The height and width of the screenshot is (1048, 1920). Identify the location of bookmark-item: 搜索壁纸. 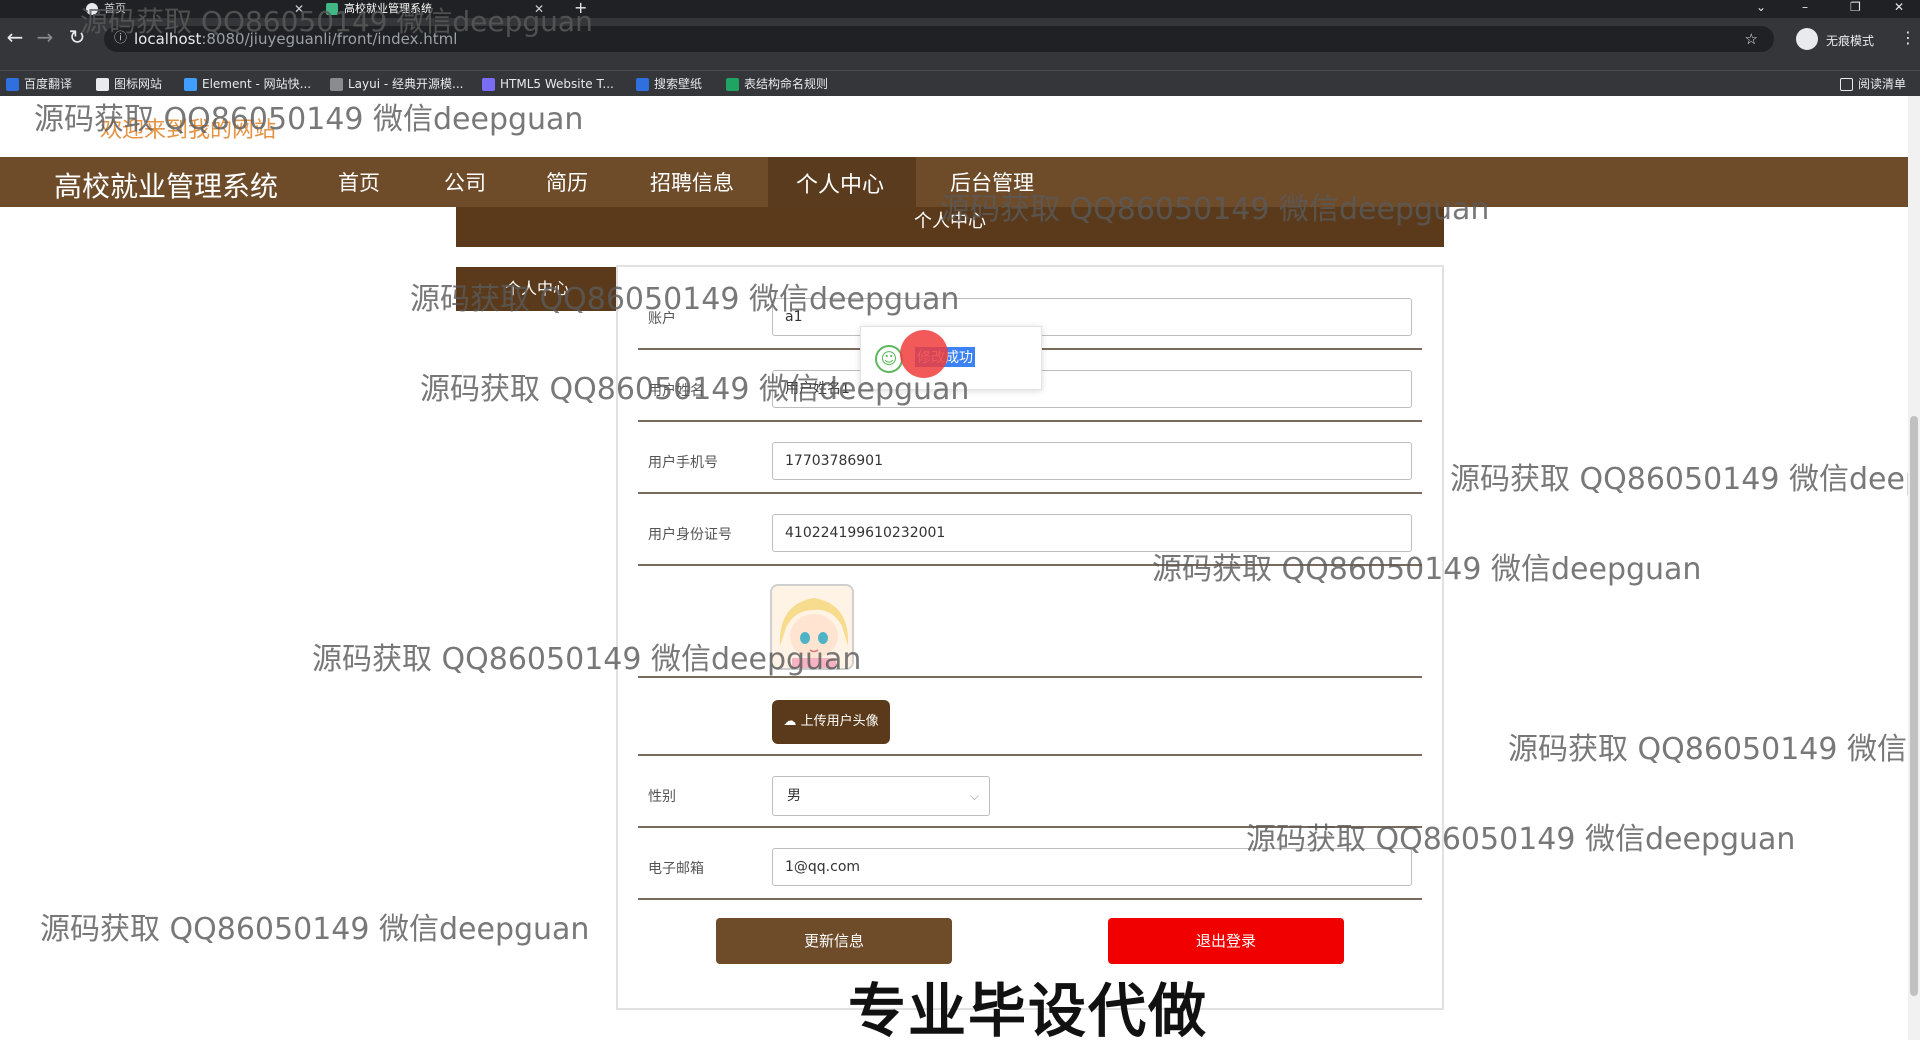
(669, 84).